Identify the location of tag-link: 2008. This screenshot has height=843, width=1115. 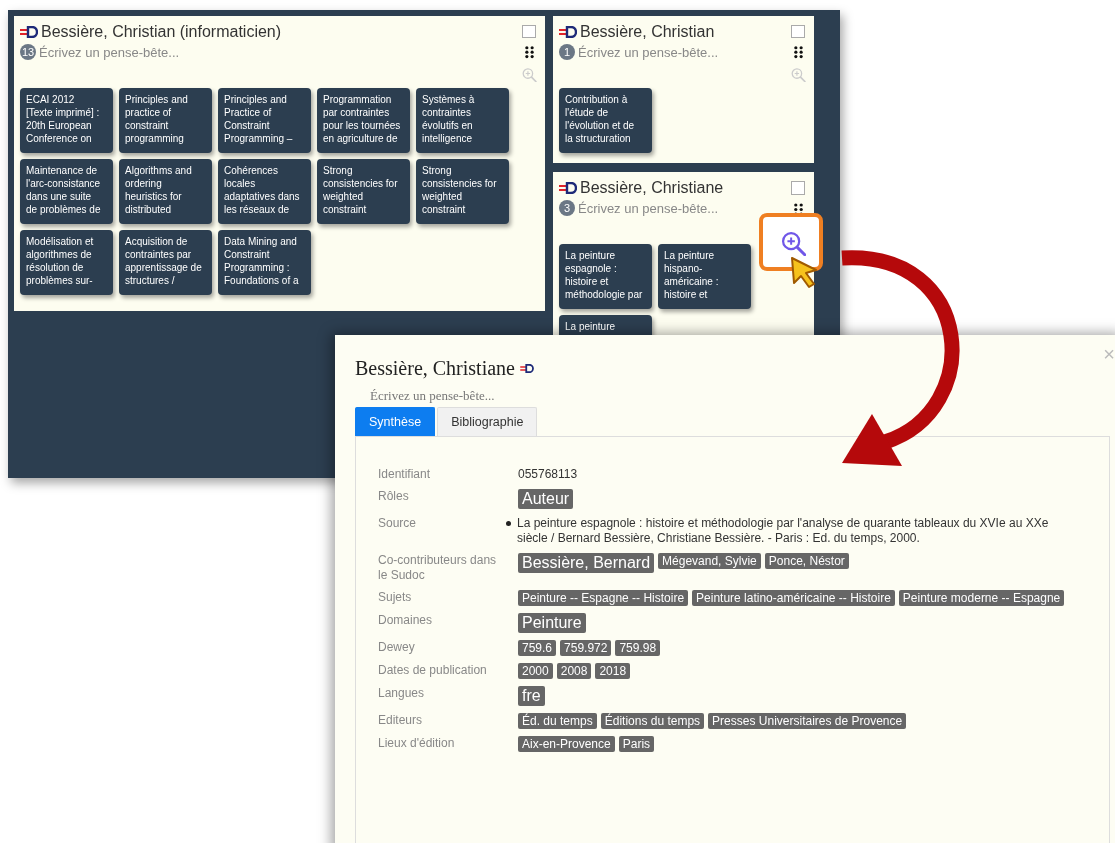
(574, 671).